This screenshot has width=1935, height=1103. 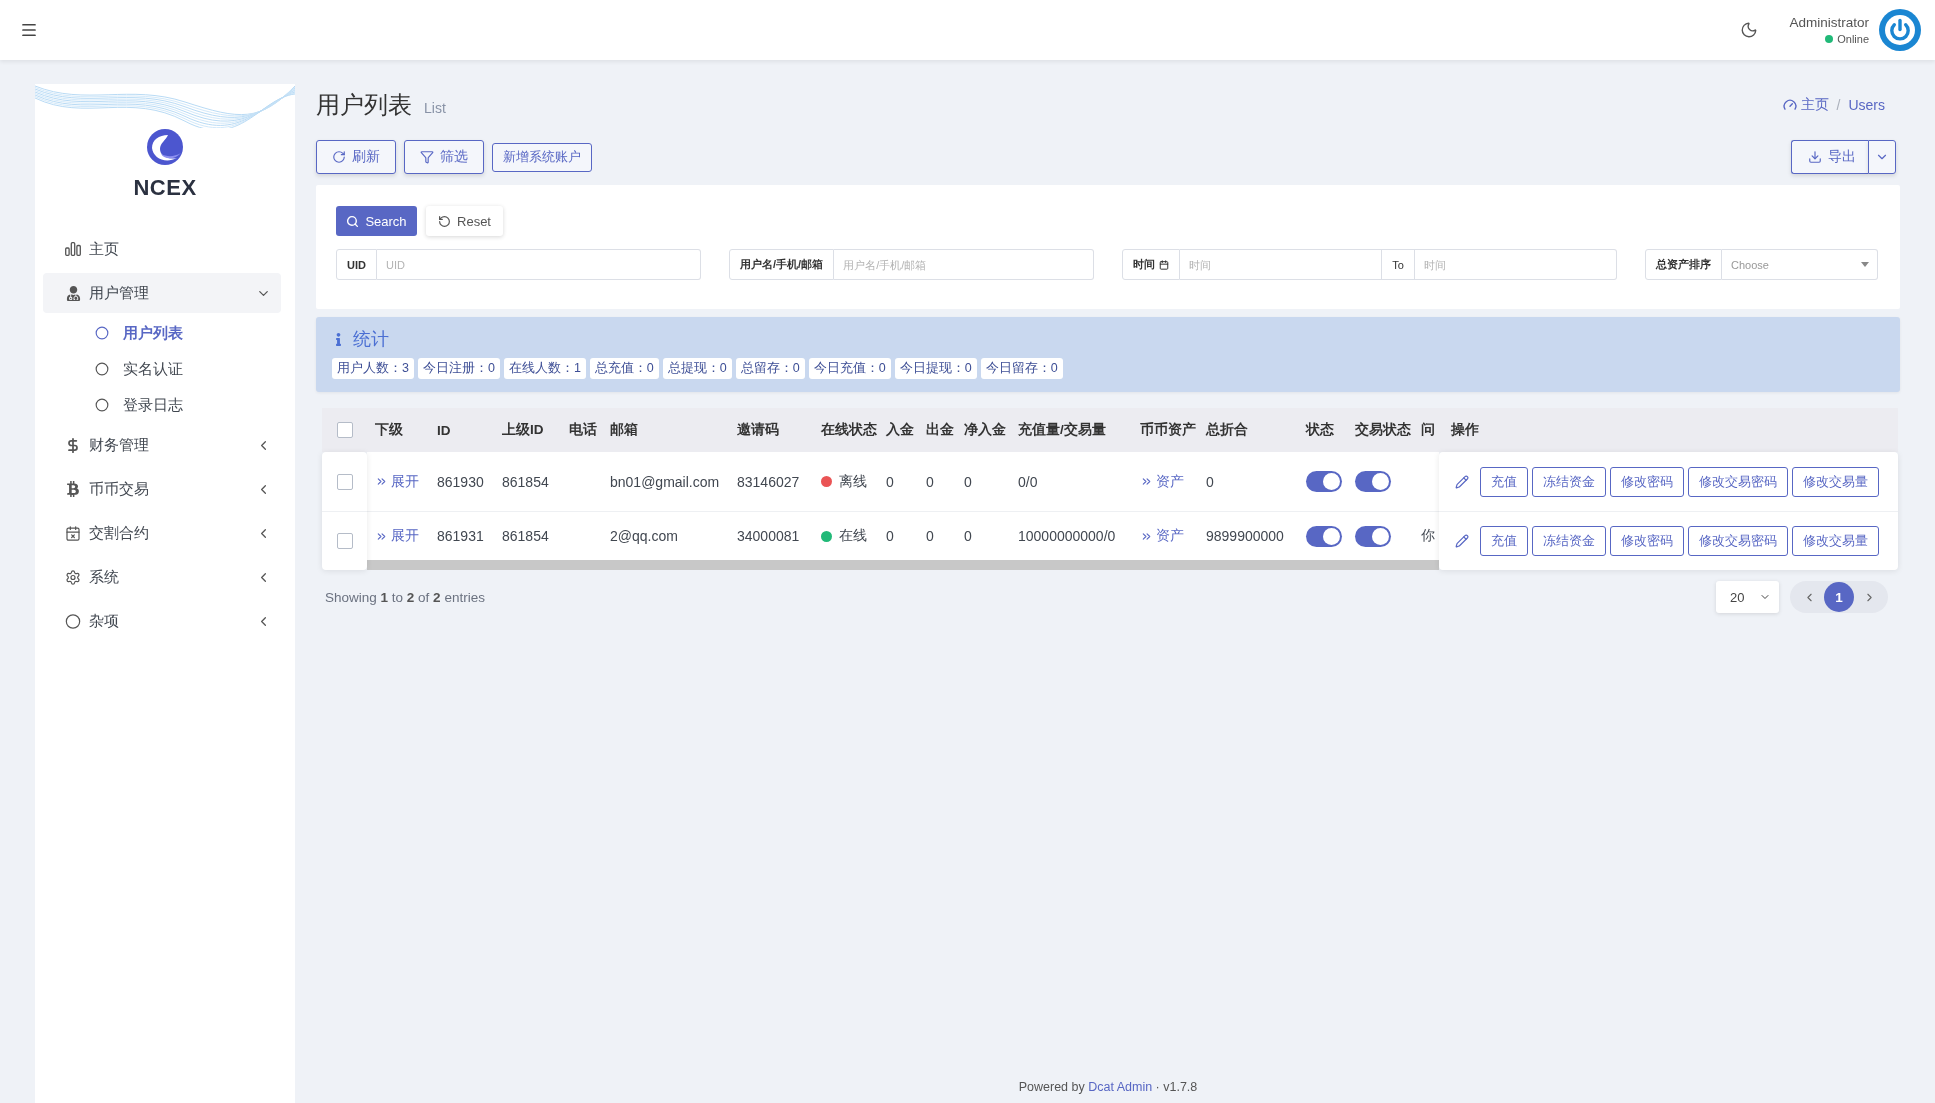 I want to click on footer-link: Dcat Admin, so click(x=1120, y=1087).